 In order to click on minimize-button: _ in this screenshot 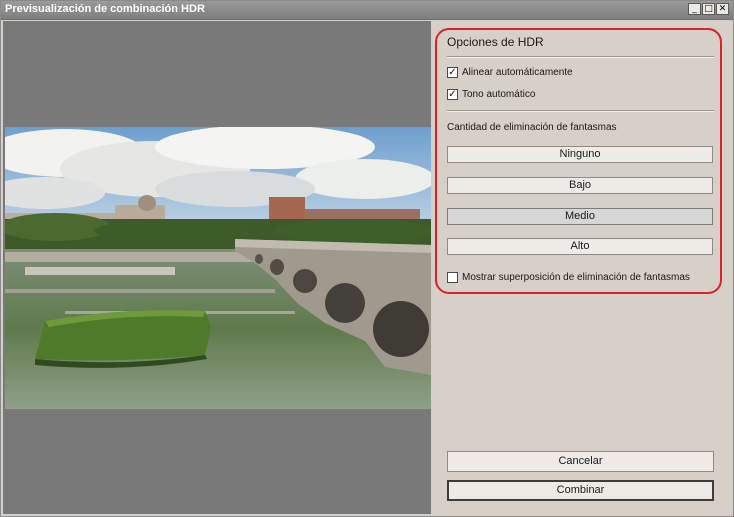, I will do `click(694, 9)`.